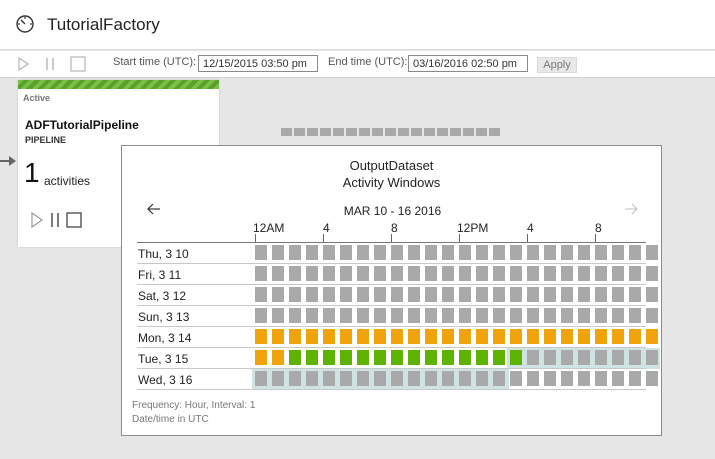 The width and height of the screenshot is (715, 459). I want to click on end-time-input: 03/16/2016 02:50 pm, so click(468, 63).